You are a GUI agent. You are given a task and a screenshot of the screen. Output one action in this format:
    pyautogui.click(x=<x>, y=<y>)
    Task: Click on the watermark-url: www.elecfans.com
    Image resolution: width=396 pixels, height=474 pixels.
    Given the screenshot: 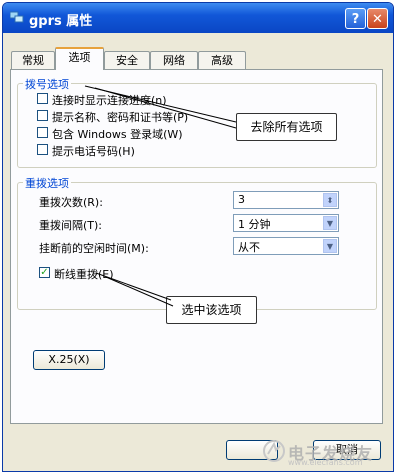 What is the action you would take?
    pyautogui.click(x=325, y=462)
    